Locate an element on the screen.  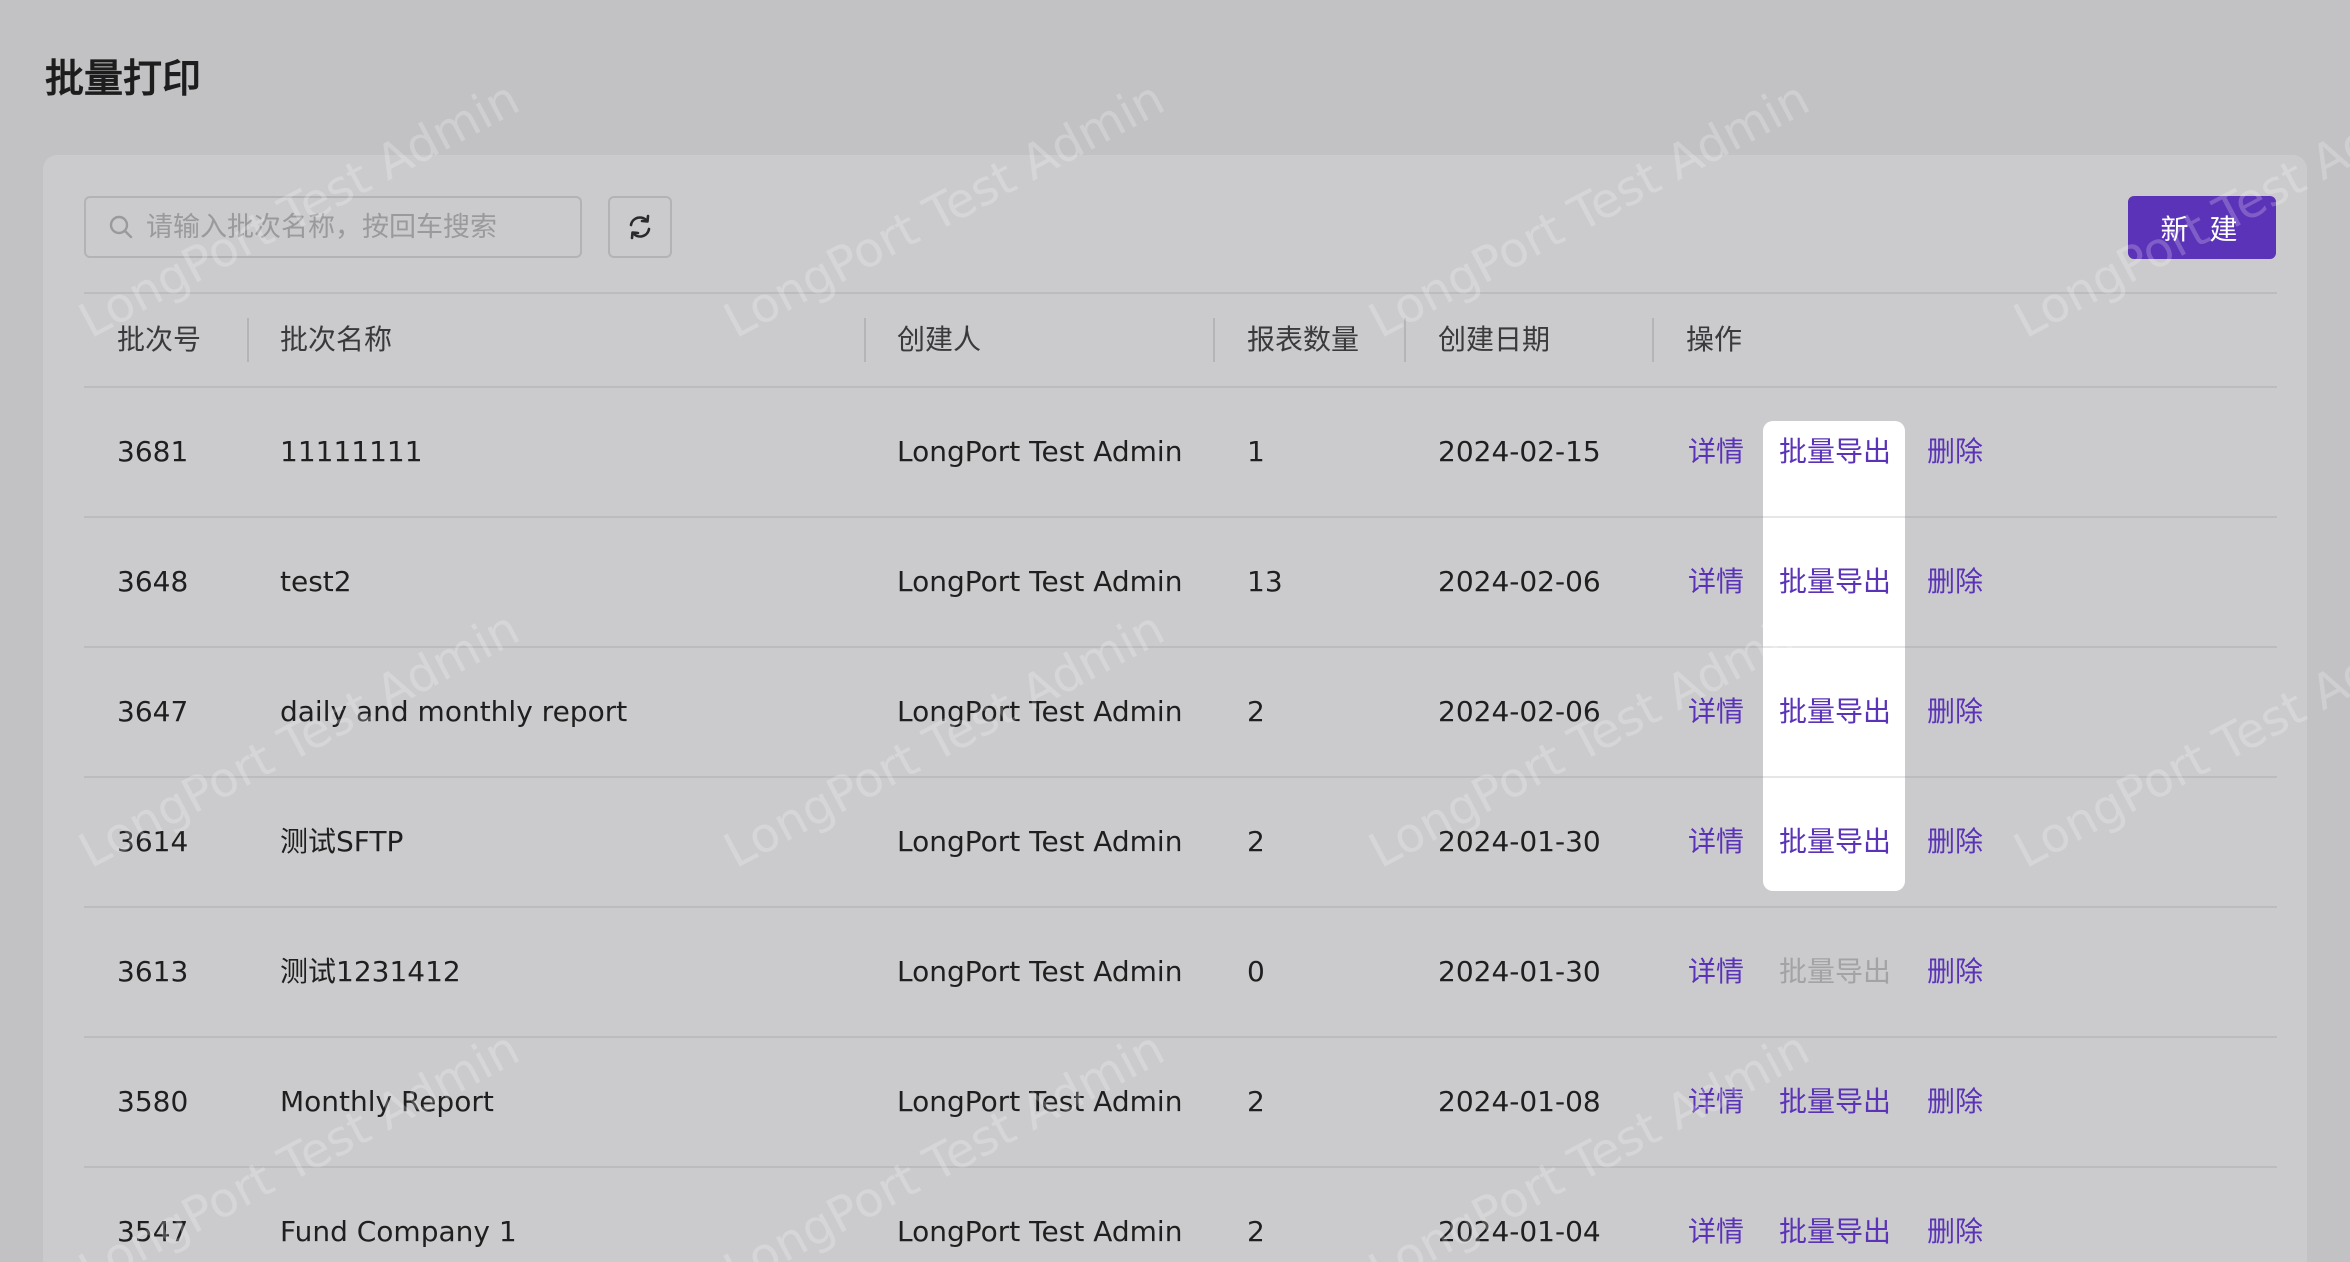
cell-batch-id: 3681 is located at coordinates (153, 451).